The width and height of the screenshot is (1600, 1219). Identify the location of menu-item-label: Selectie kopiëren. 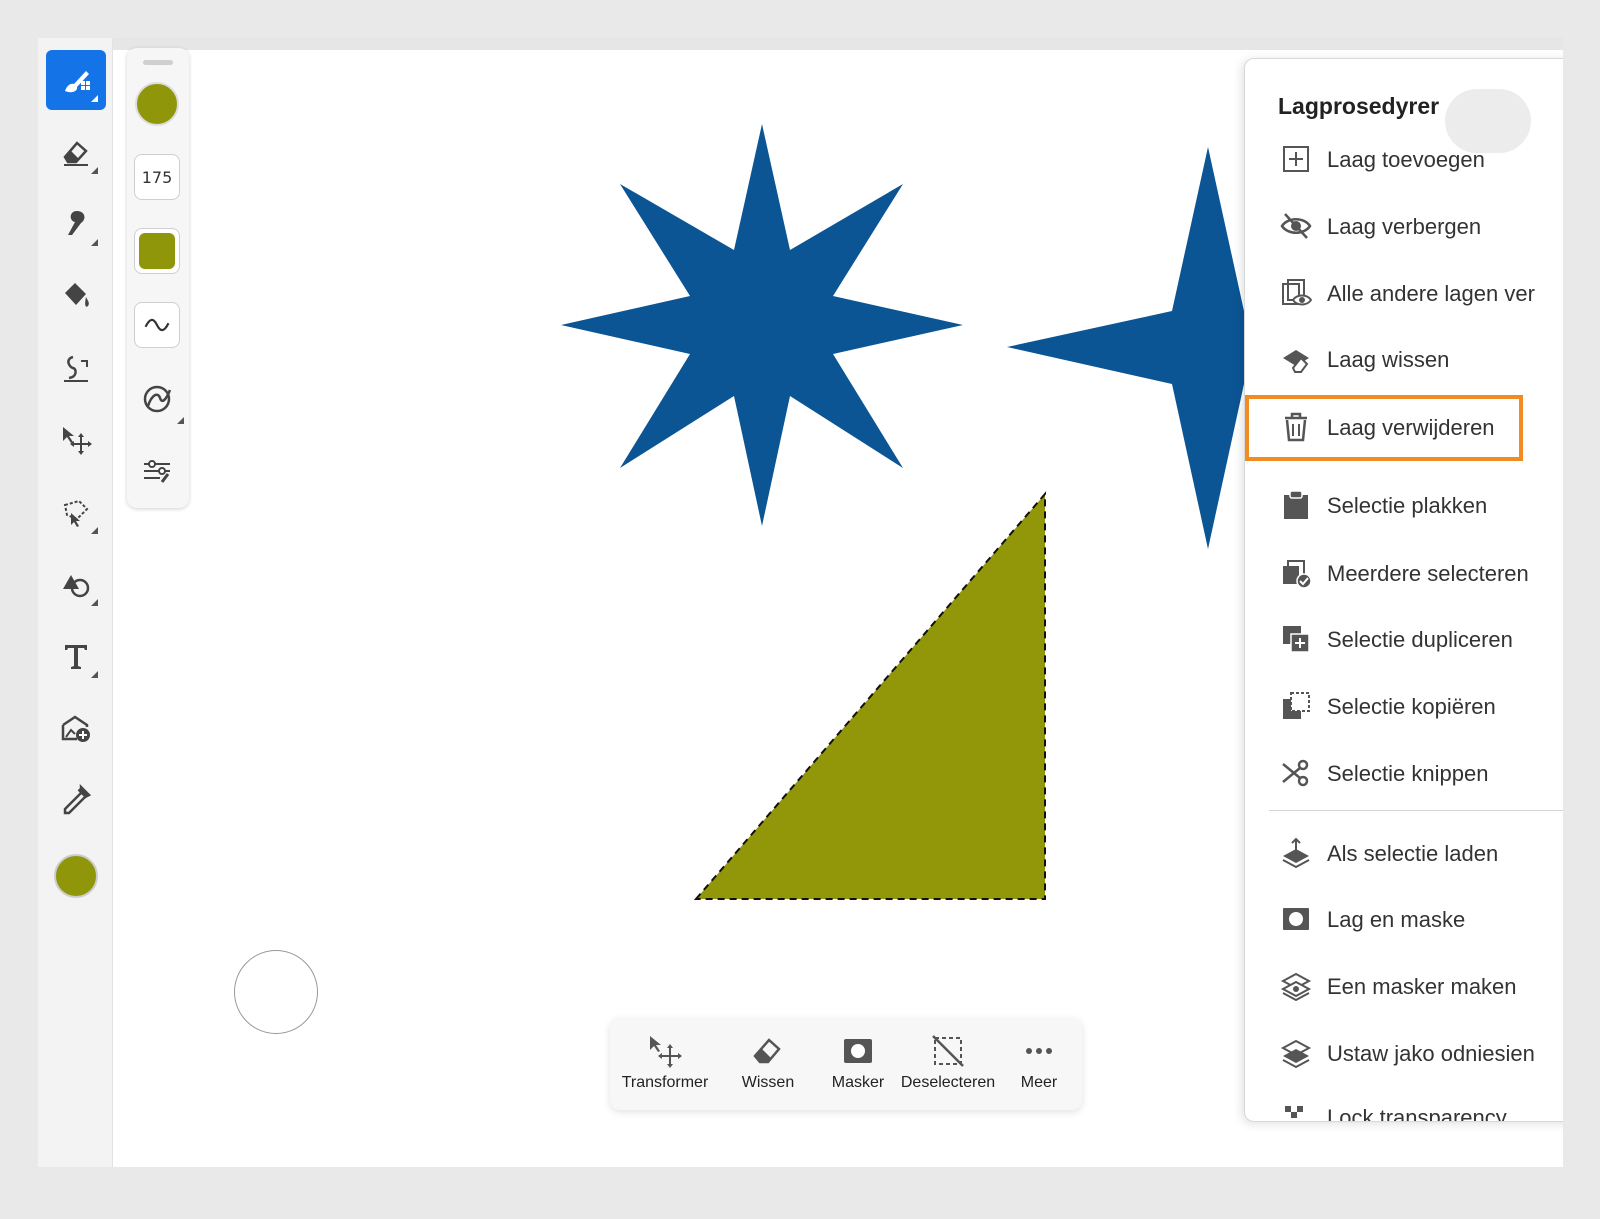
(1411, 706).